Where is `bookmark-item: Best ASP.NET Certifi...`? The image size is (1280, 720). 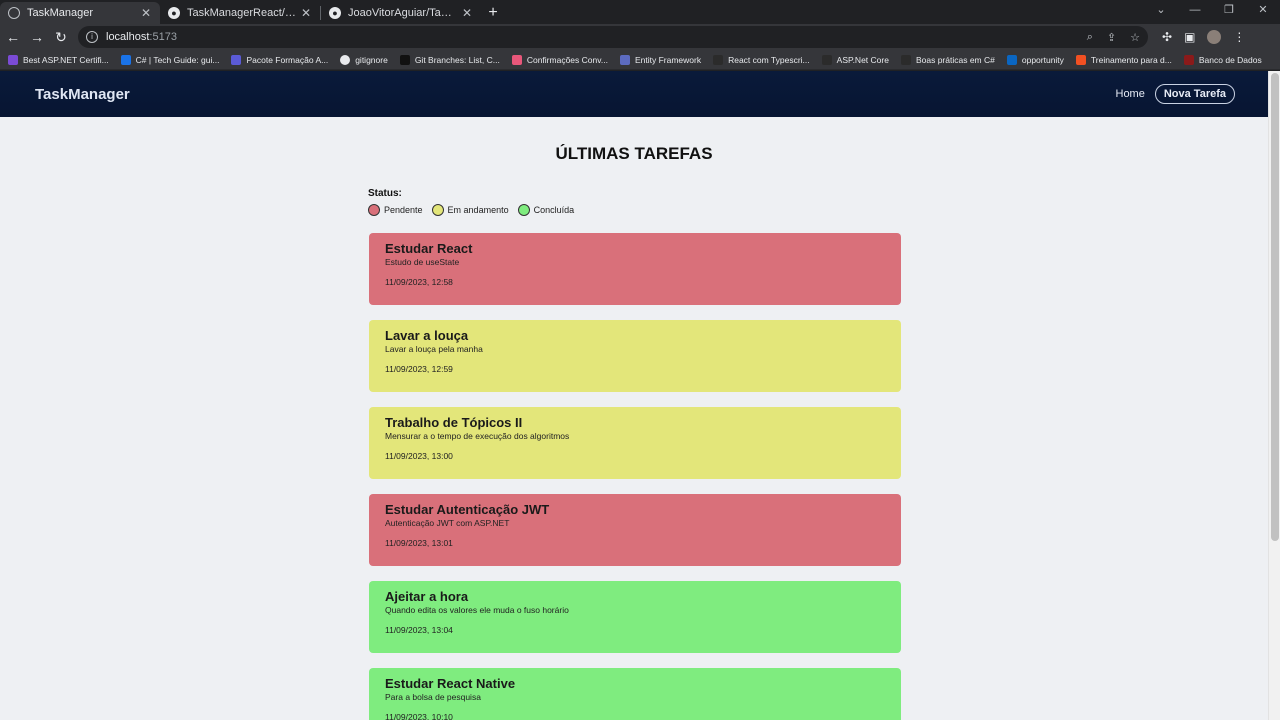 bookmark-item: Best ASP.NET Certifi... is located at coordinates (58, 59).